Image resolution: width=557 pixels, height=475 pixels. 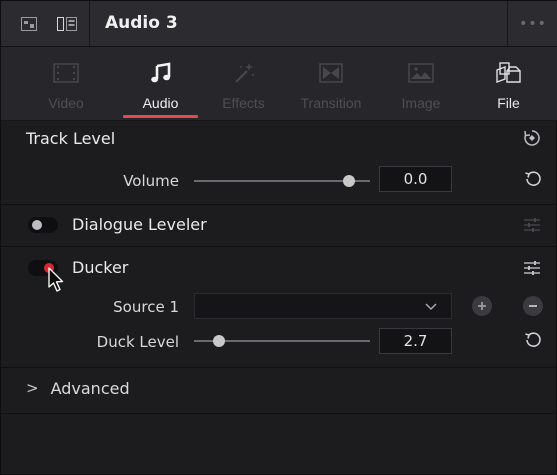 What do you see at coordinates (151, 181) in the screenshot?
I see `volume-label: Volume` at bounding box center [151, 181].